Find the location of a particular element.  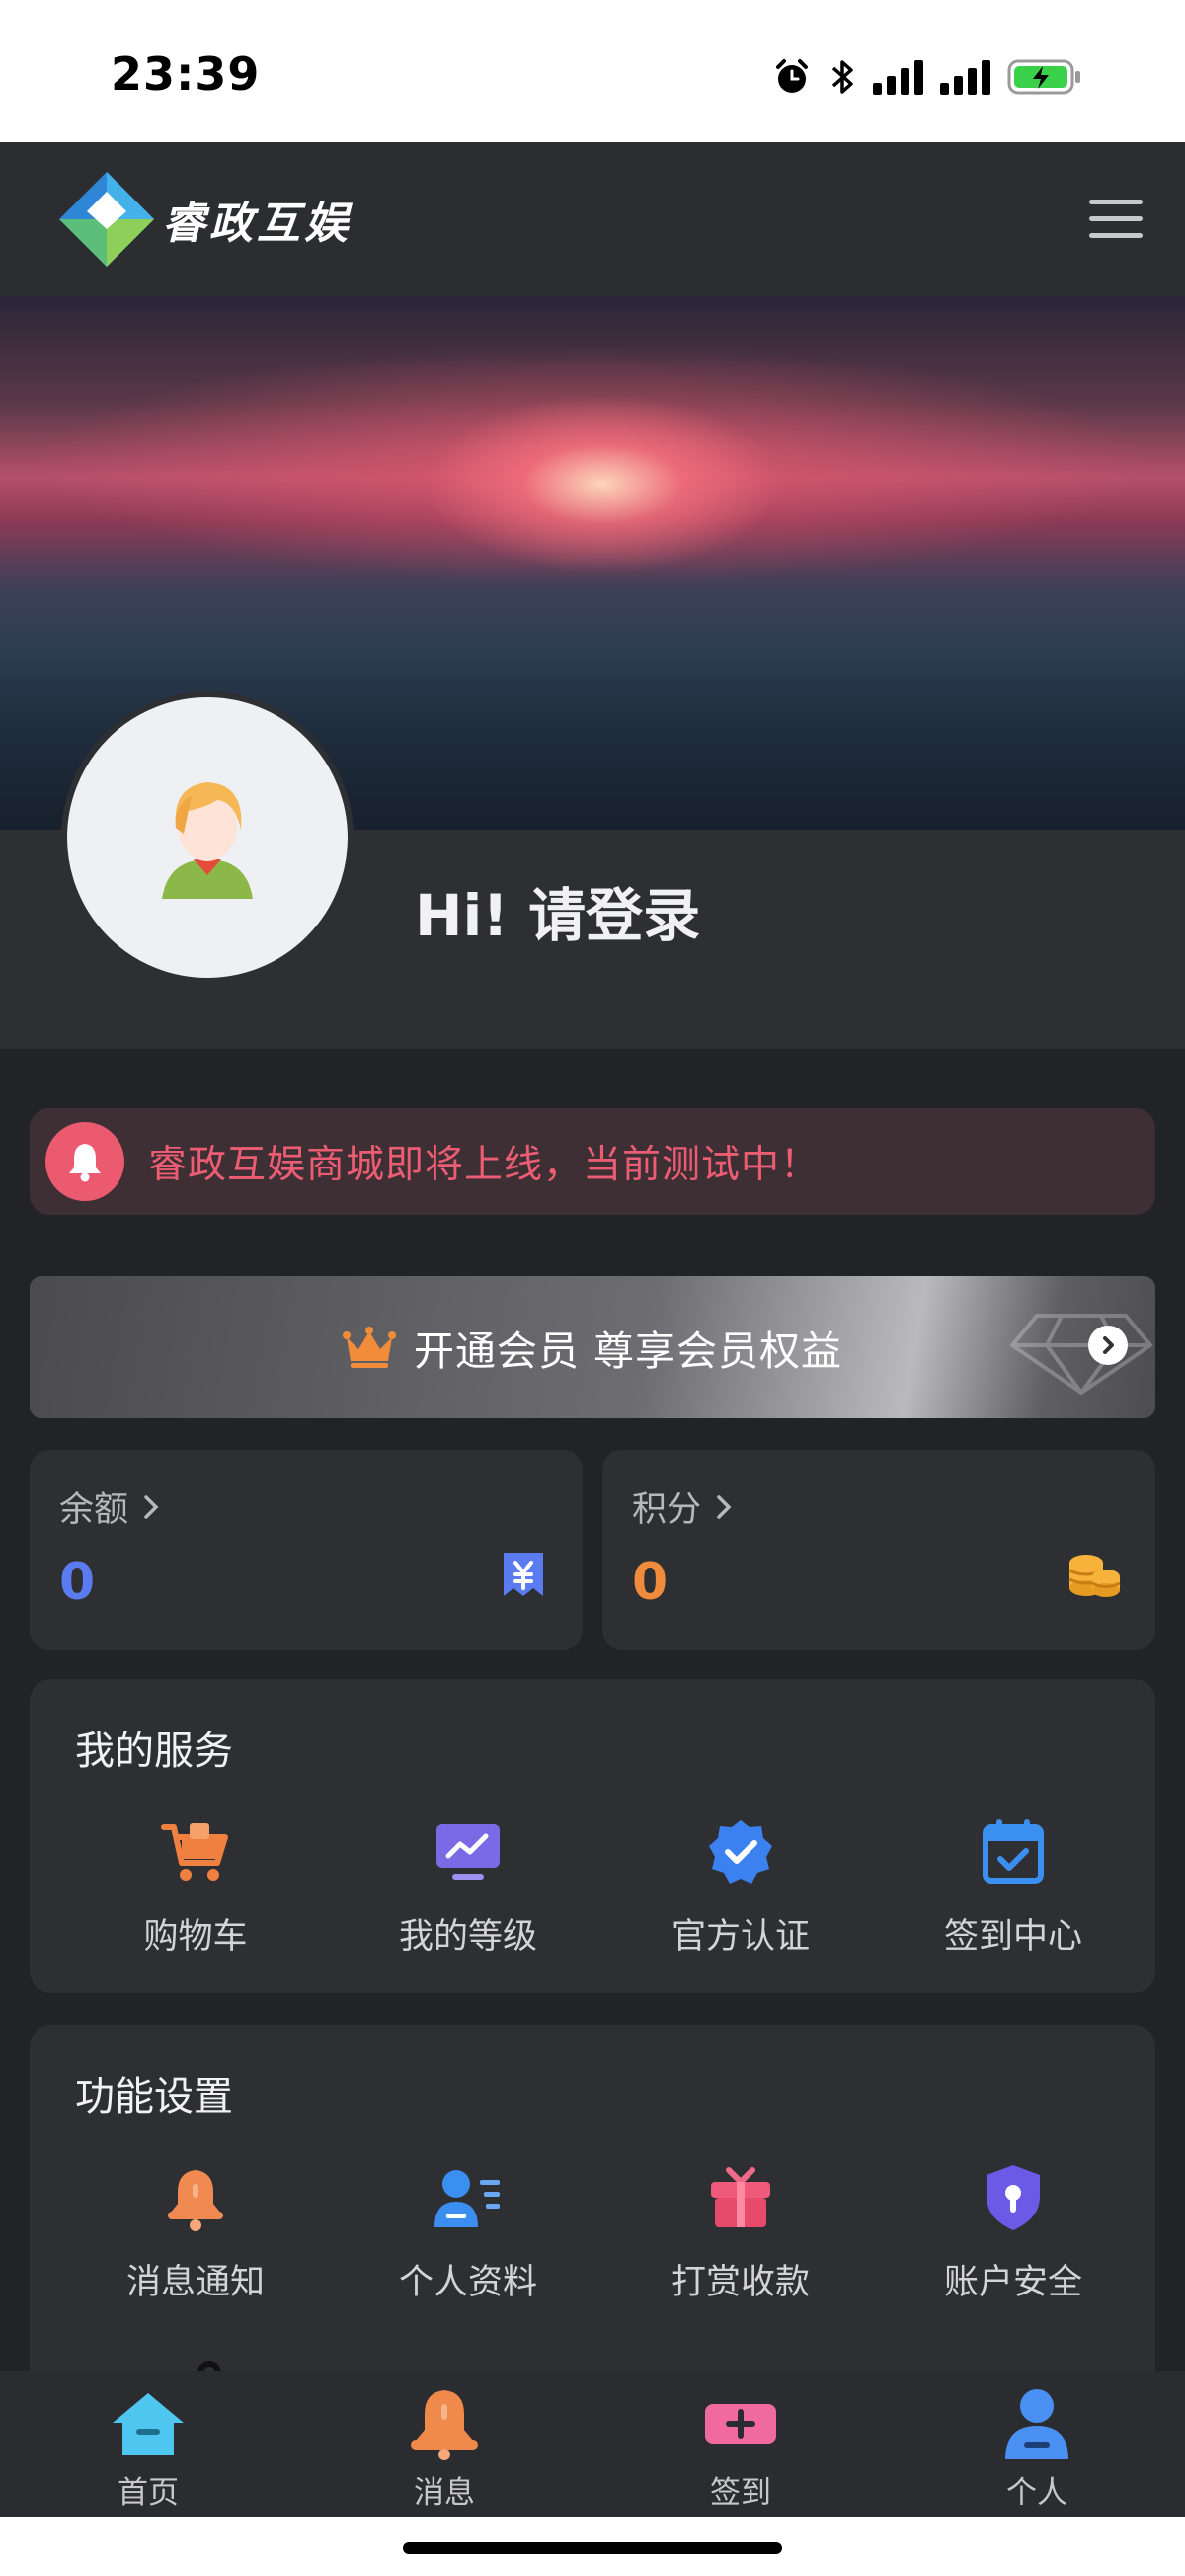

alarm-icon is located at coordinates (792, 76).